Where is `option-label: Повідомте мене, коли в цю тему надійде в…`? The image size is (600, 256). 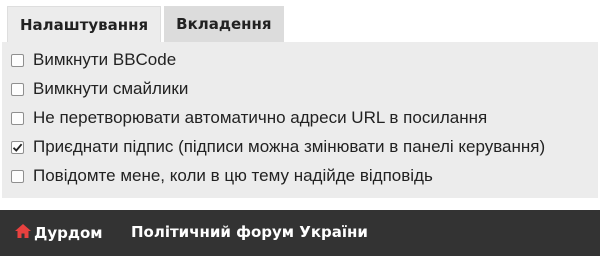
option-label: Повідомте мене, коли в цю тему надійде в… is located at coordinates (233, 175).